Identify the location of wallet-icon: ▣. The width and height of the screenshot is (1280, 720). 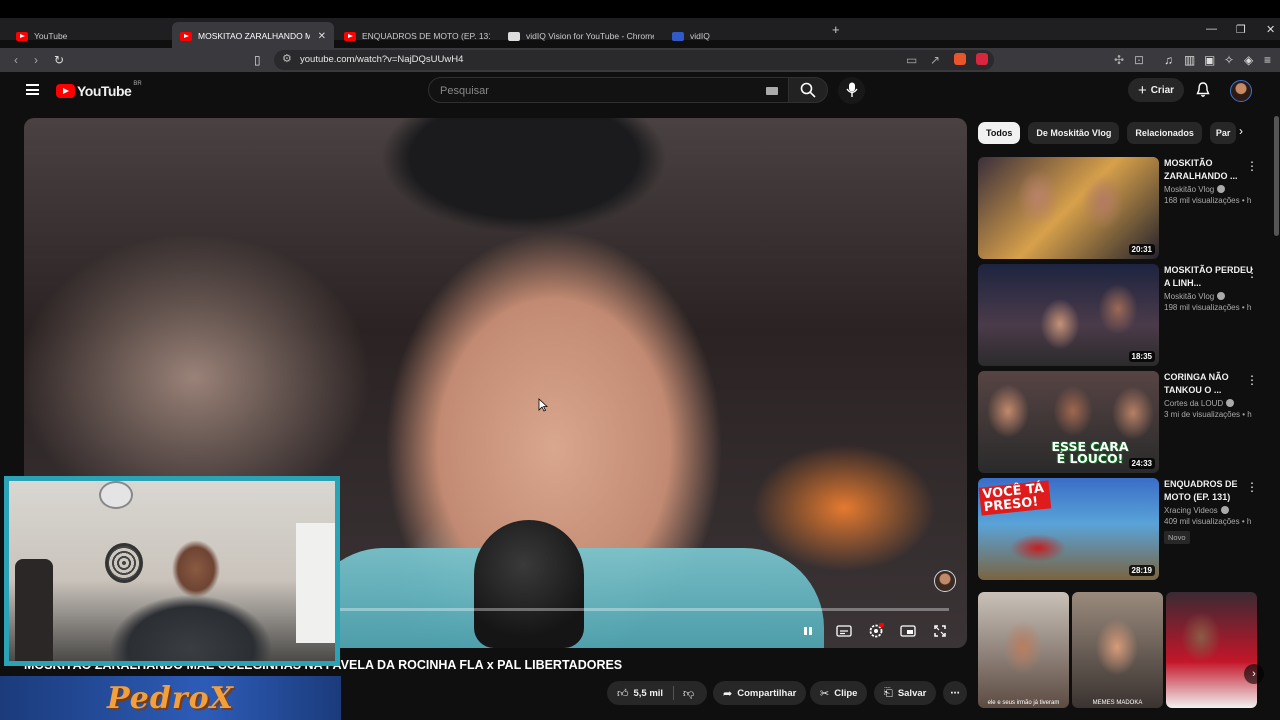
(1209, 60).